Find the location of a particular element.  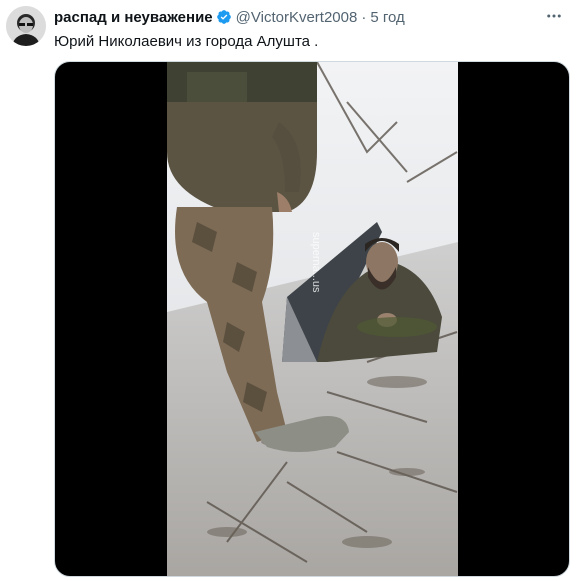

avatar is located at coordinates (26, 26).